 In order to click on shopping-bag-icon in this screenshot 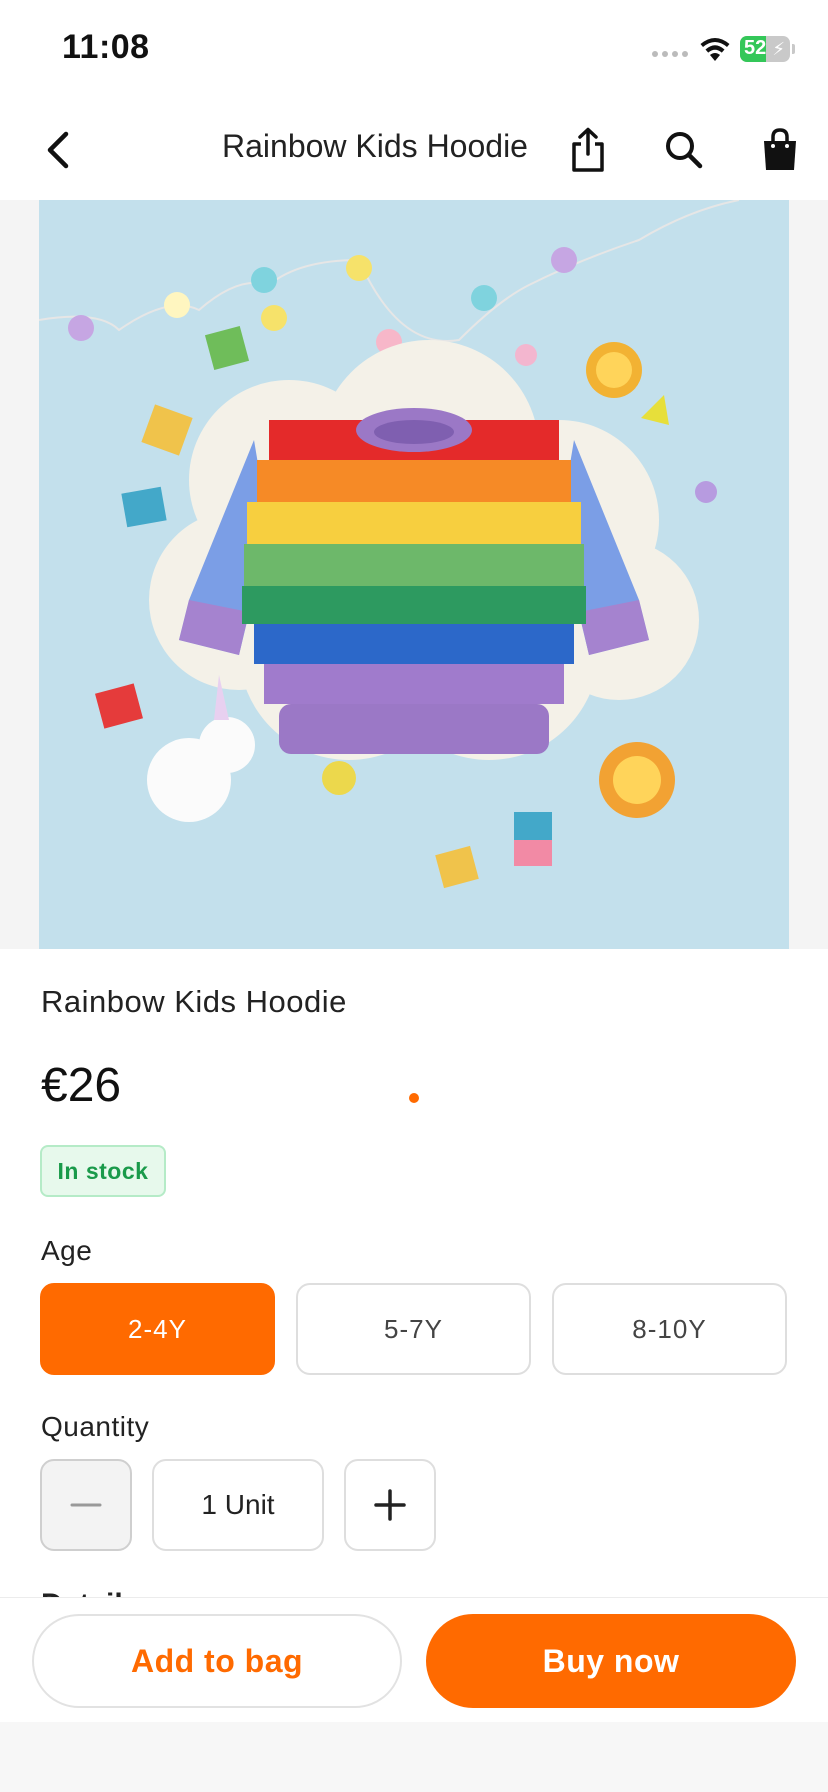, I will do `click(780, 150)`.